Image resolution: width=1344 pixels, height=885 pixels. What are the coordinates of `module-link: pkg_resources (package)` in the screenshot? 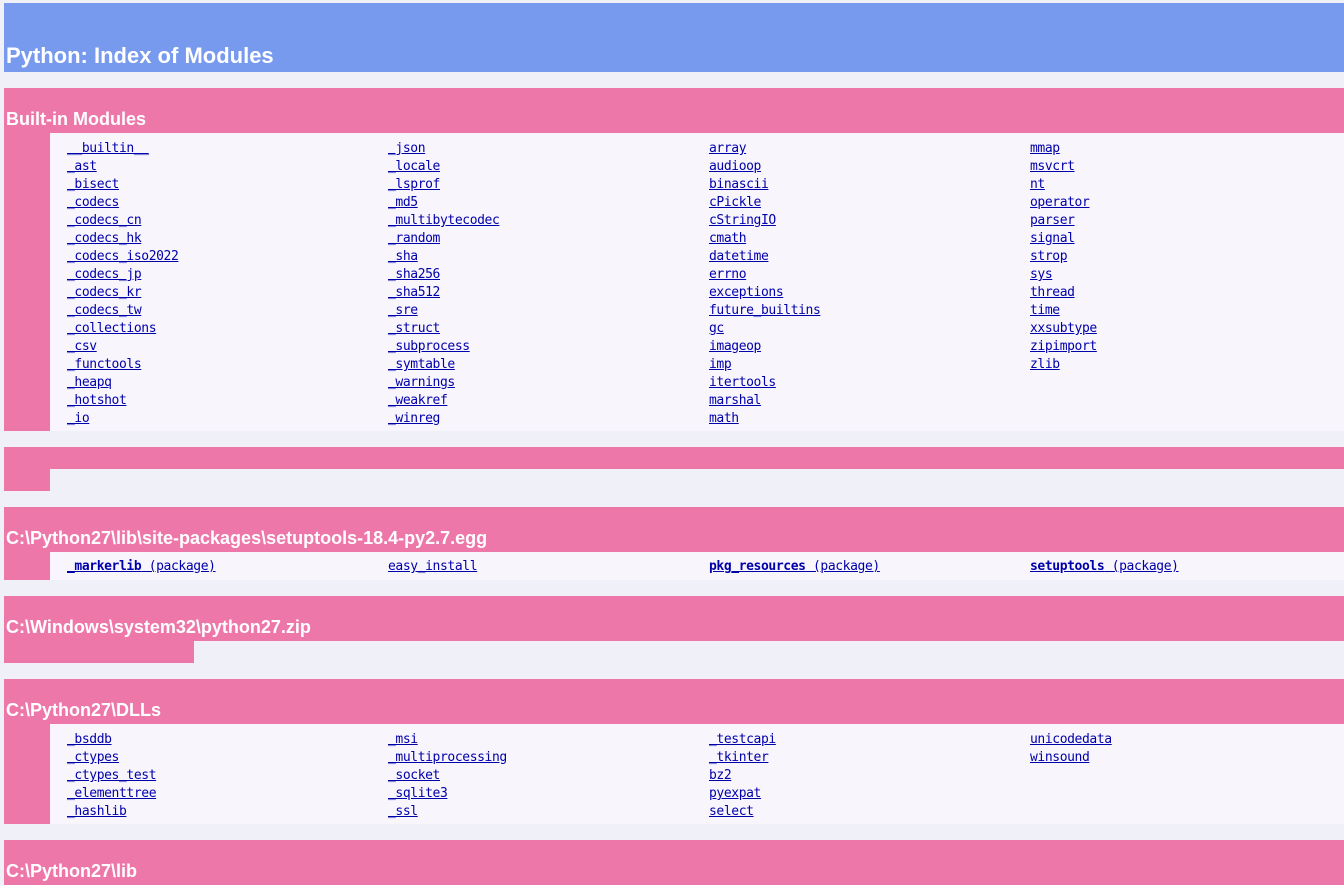 It's located at (794, 567).